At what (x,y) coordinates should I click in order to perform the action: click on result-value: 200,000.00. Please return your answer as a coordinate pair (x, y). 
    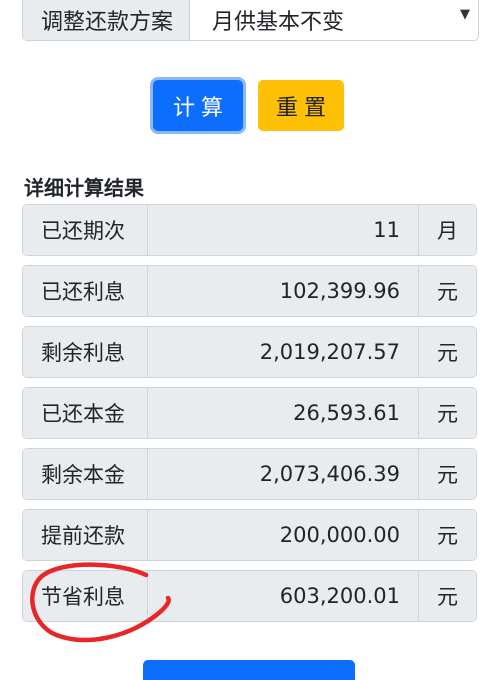
    Looking at the image, I should click on (283, 535).